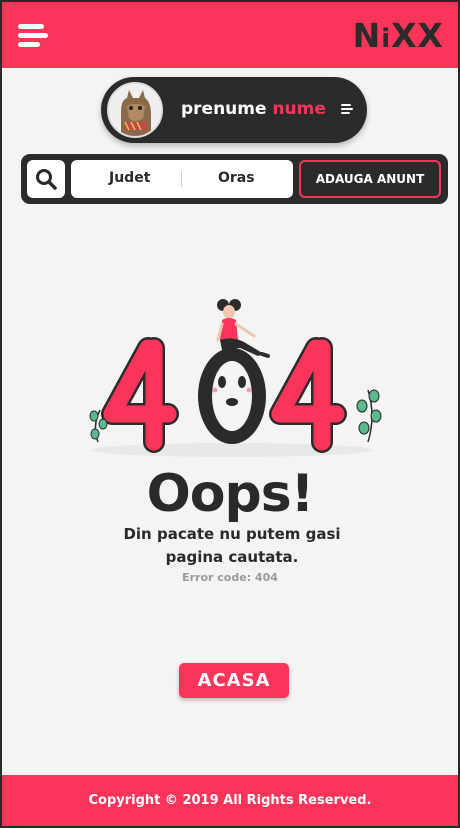 Image resolution: width=460 pixels, height=828 pixels. I want to click on plant-right, so click(369, 416).